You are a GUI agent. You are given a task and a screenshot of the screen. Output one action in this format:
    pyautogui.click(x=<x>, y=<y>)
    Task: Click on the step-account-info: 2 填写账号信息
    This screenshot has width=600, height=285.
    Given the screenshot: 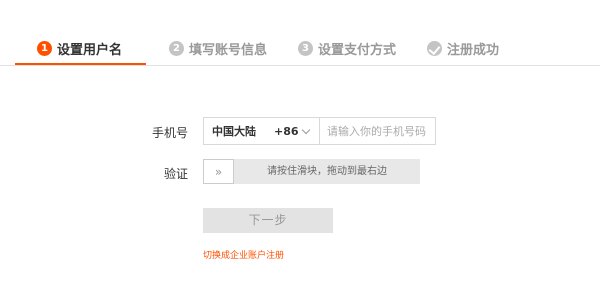 What is the action you would take?
    pyautogui.click(x=218, y=48)
    